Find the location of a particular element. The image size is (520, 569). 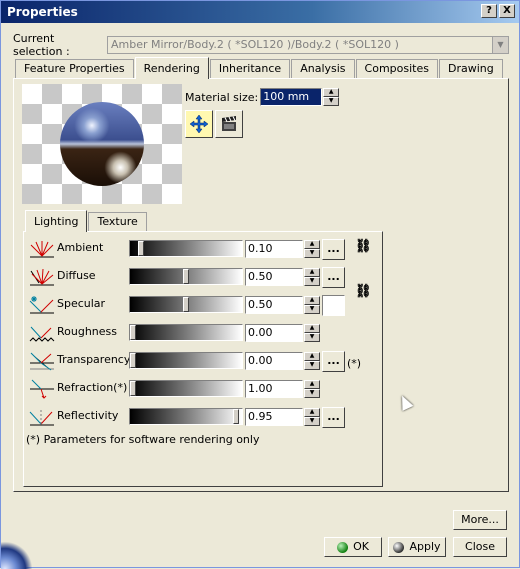

transparency-slider-thumb is located at coordinates (133, 360).